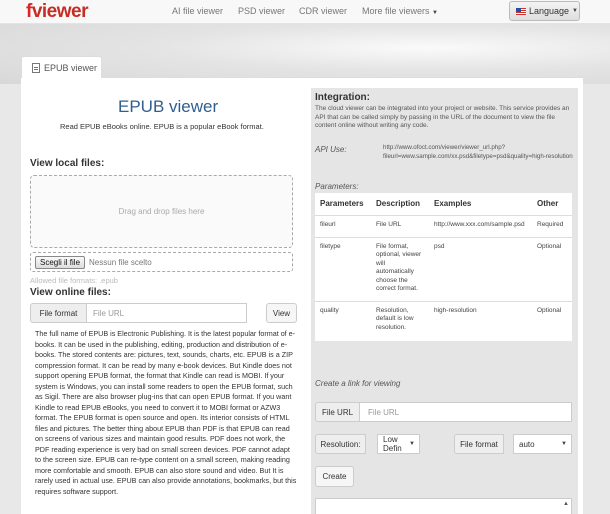 This screenshot has height=514, width=610. What do you see at coordinates (343, 268) in the screenshot?
I see `table-cell: filetype` at bounding box center [343, 268].